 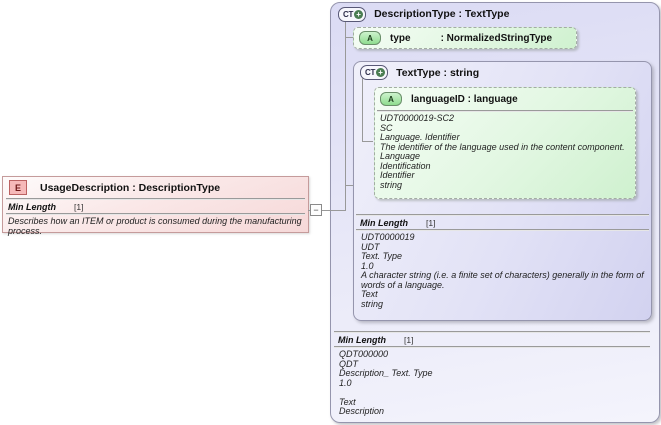 What do you see at coordinates (349, 37) in the screenshot?
I see `branch-to-type-attribute` at bounding box center [349, 37].